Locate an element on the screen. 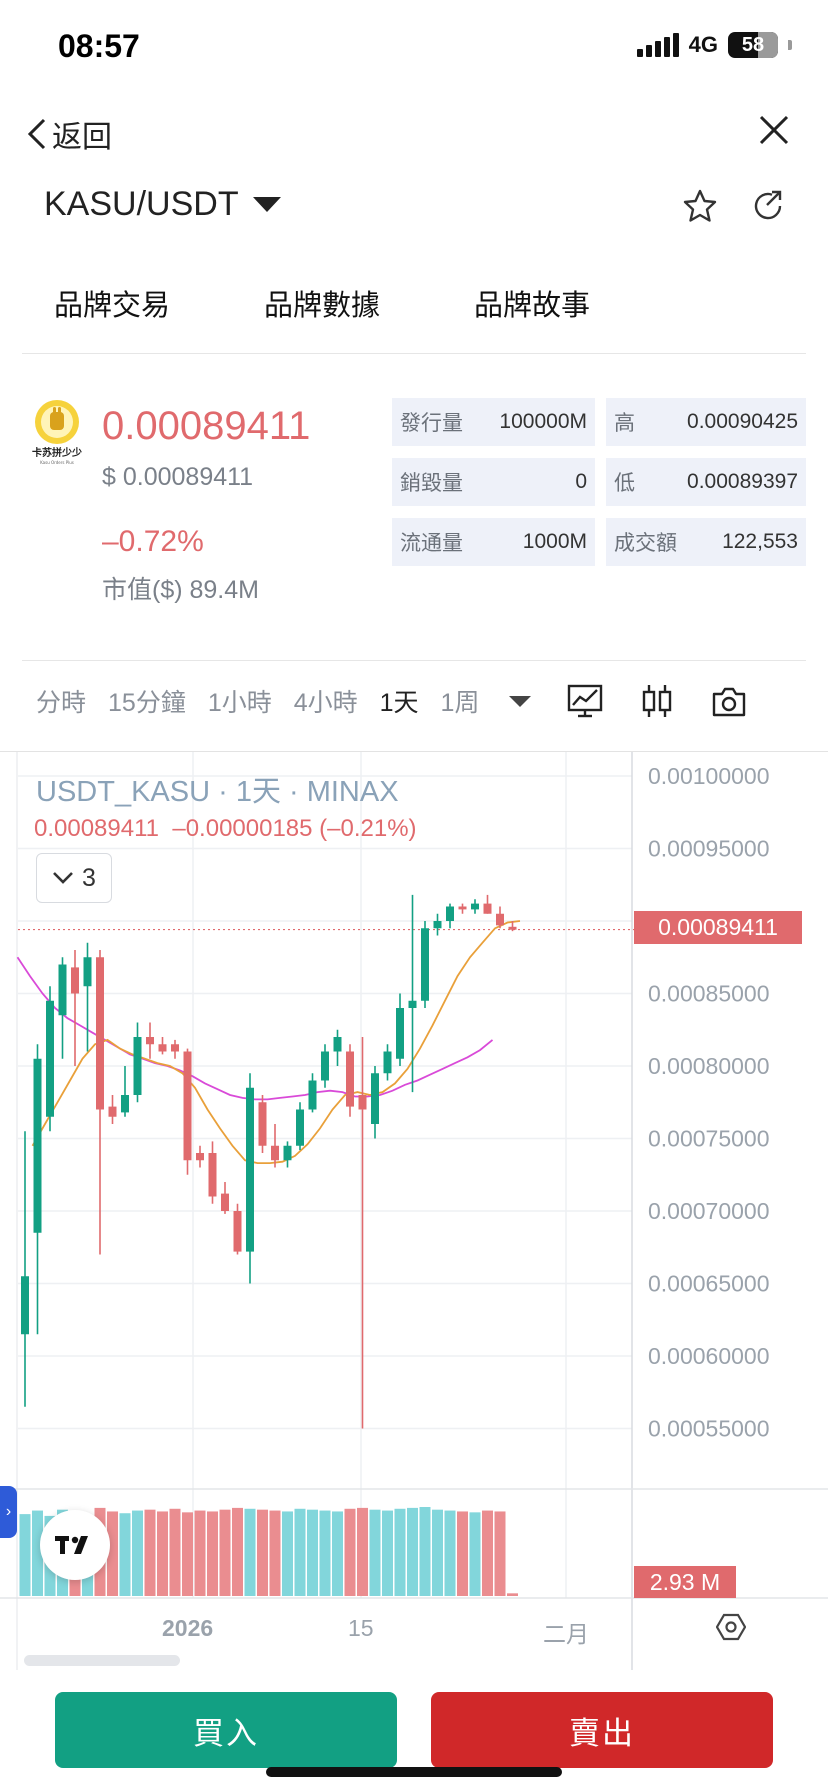  camera-icon is located at coordinates (729, 701).